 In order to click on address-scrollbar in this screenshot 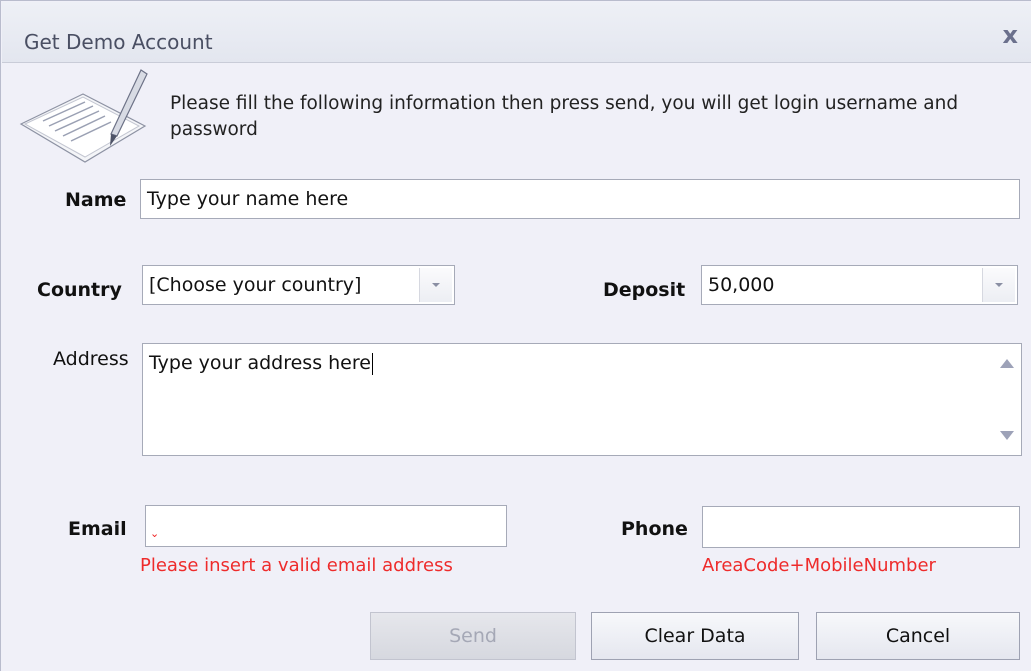, I will do `click(1006, 399)`.